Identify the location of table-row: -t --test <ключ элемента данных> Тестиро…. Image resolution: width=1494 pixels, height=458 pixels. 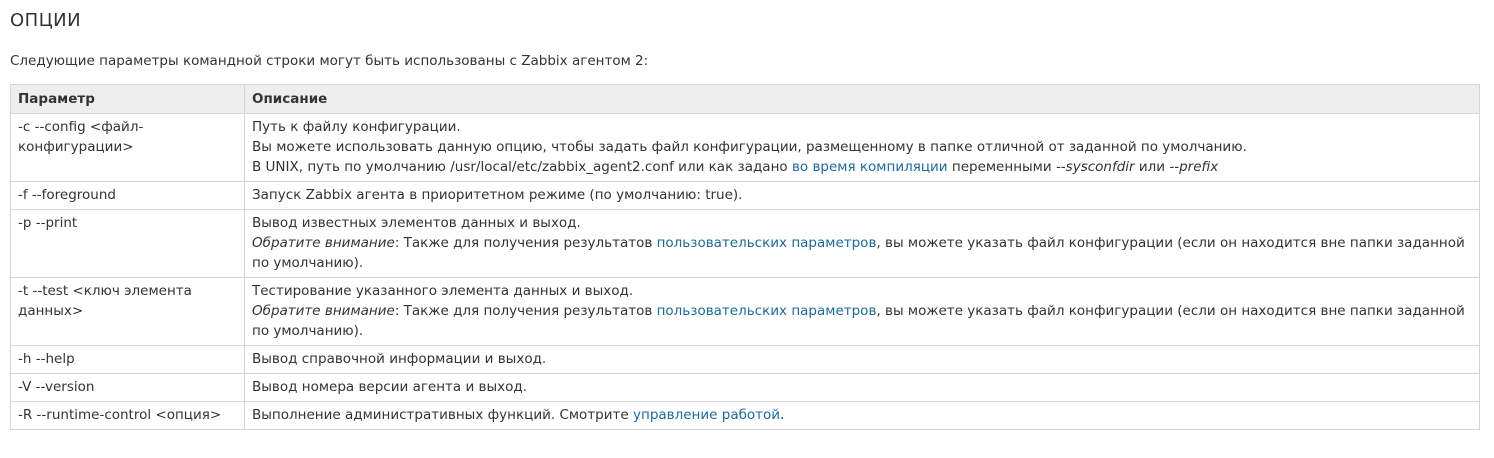
(745, 311).